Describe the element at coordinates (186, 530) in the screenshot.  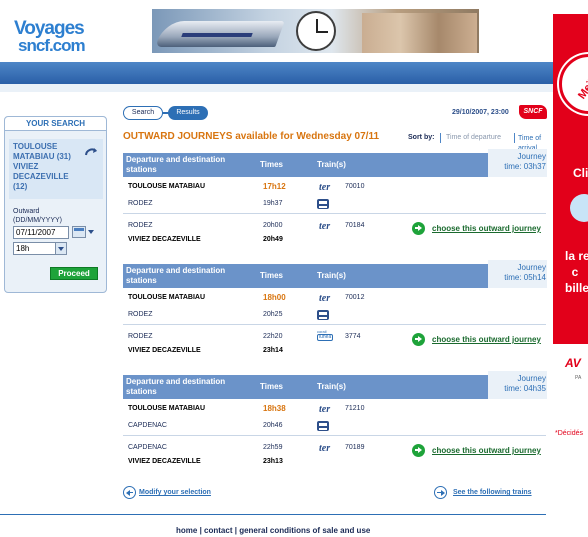
I see `footer-home-link: home` at that location.